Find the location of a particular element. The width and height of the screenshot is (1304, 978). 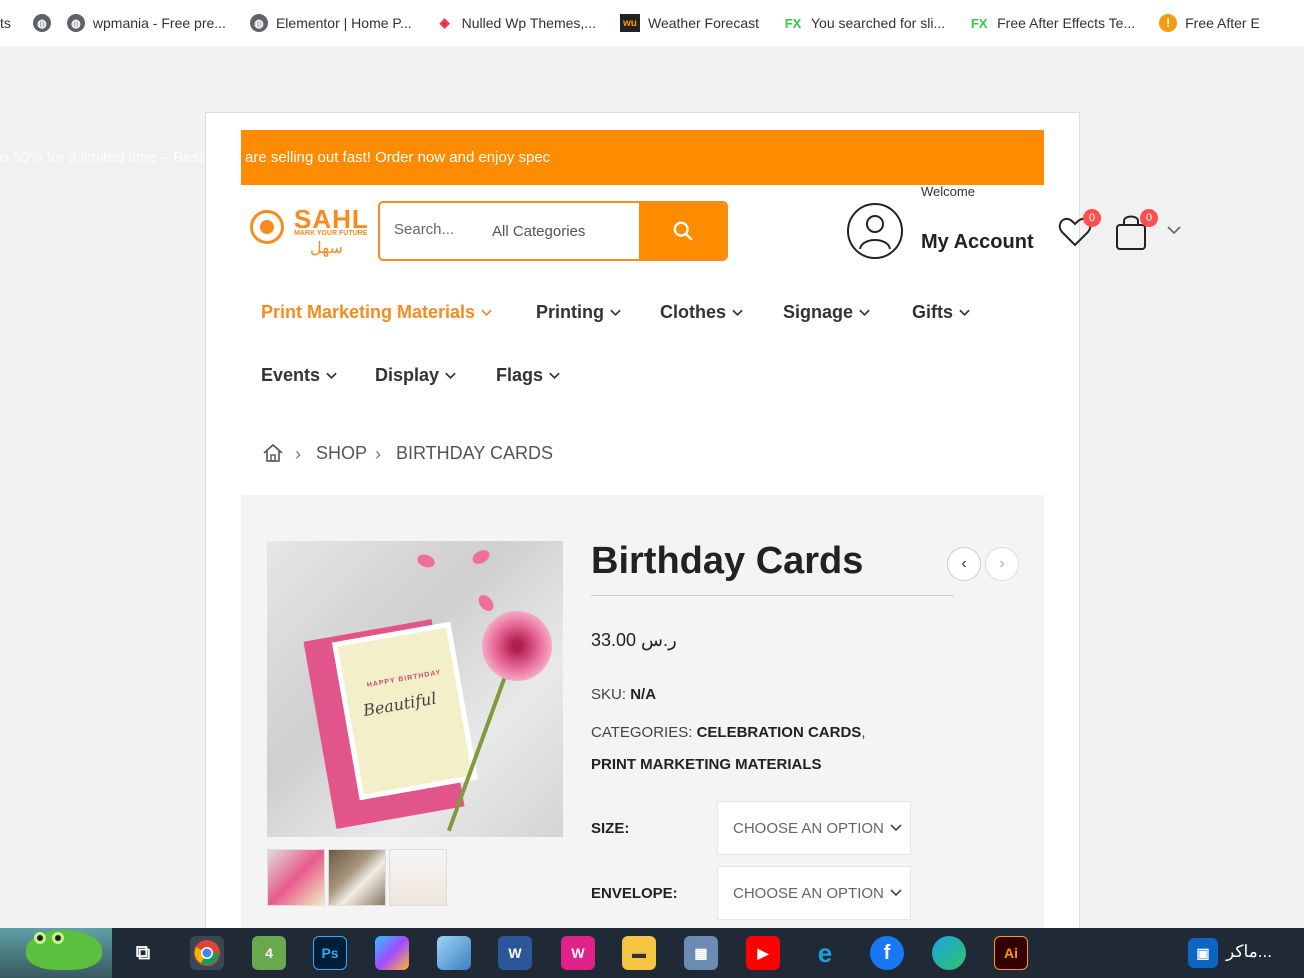

nav-label: Display is located at coordinates (407, 375).